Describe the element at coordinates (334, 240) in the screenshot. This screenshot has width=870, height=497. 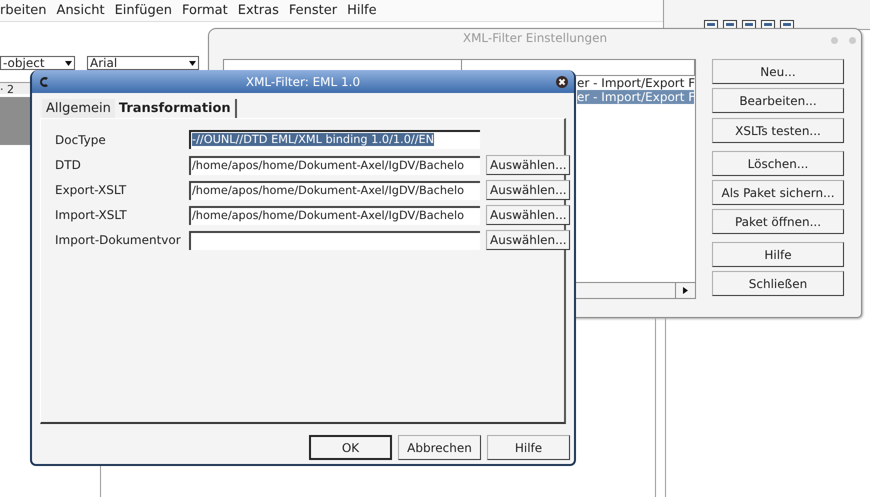
I see `text-field` at that location.